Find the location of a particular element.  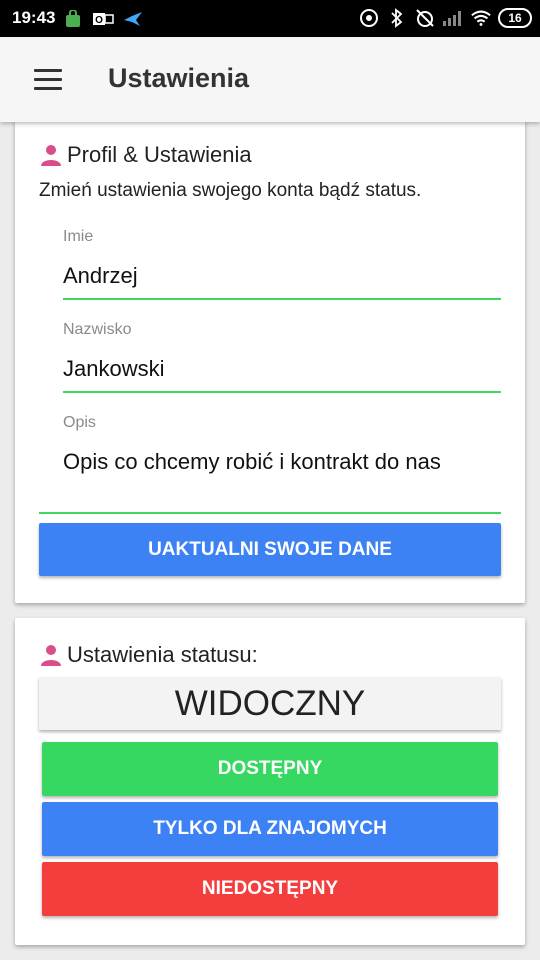

last-name-label: Nazwisko is located at coordinates (97, 329).